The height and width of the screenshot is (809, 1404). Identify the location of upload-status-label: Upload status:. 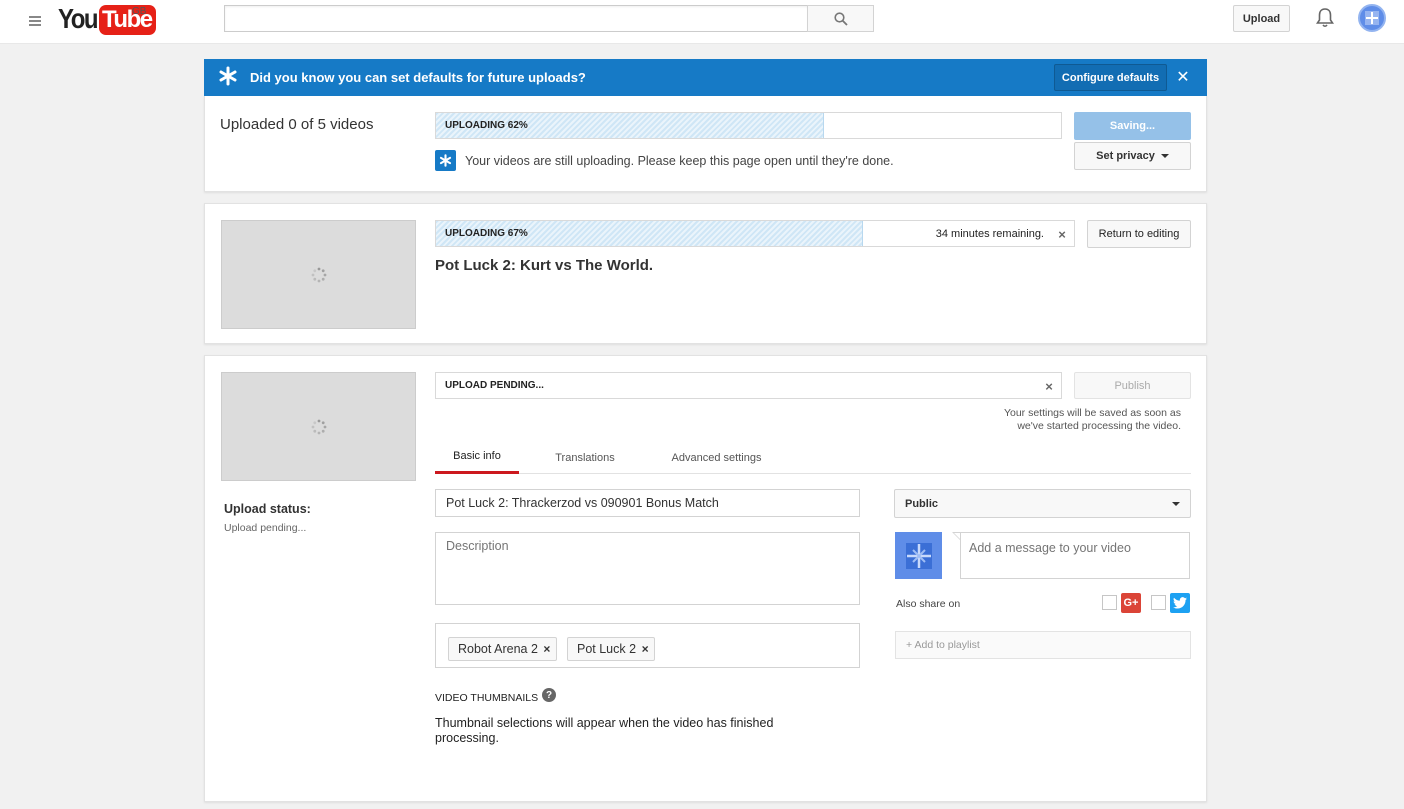
(267, 509).